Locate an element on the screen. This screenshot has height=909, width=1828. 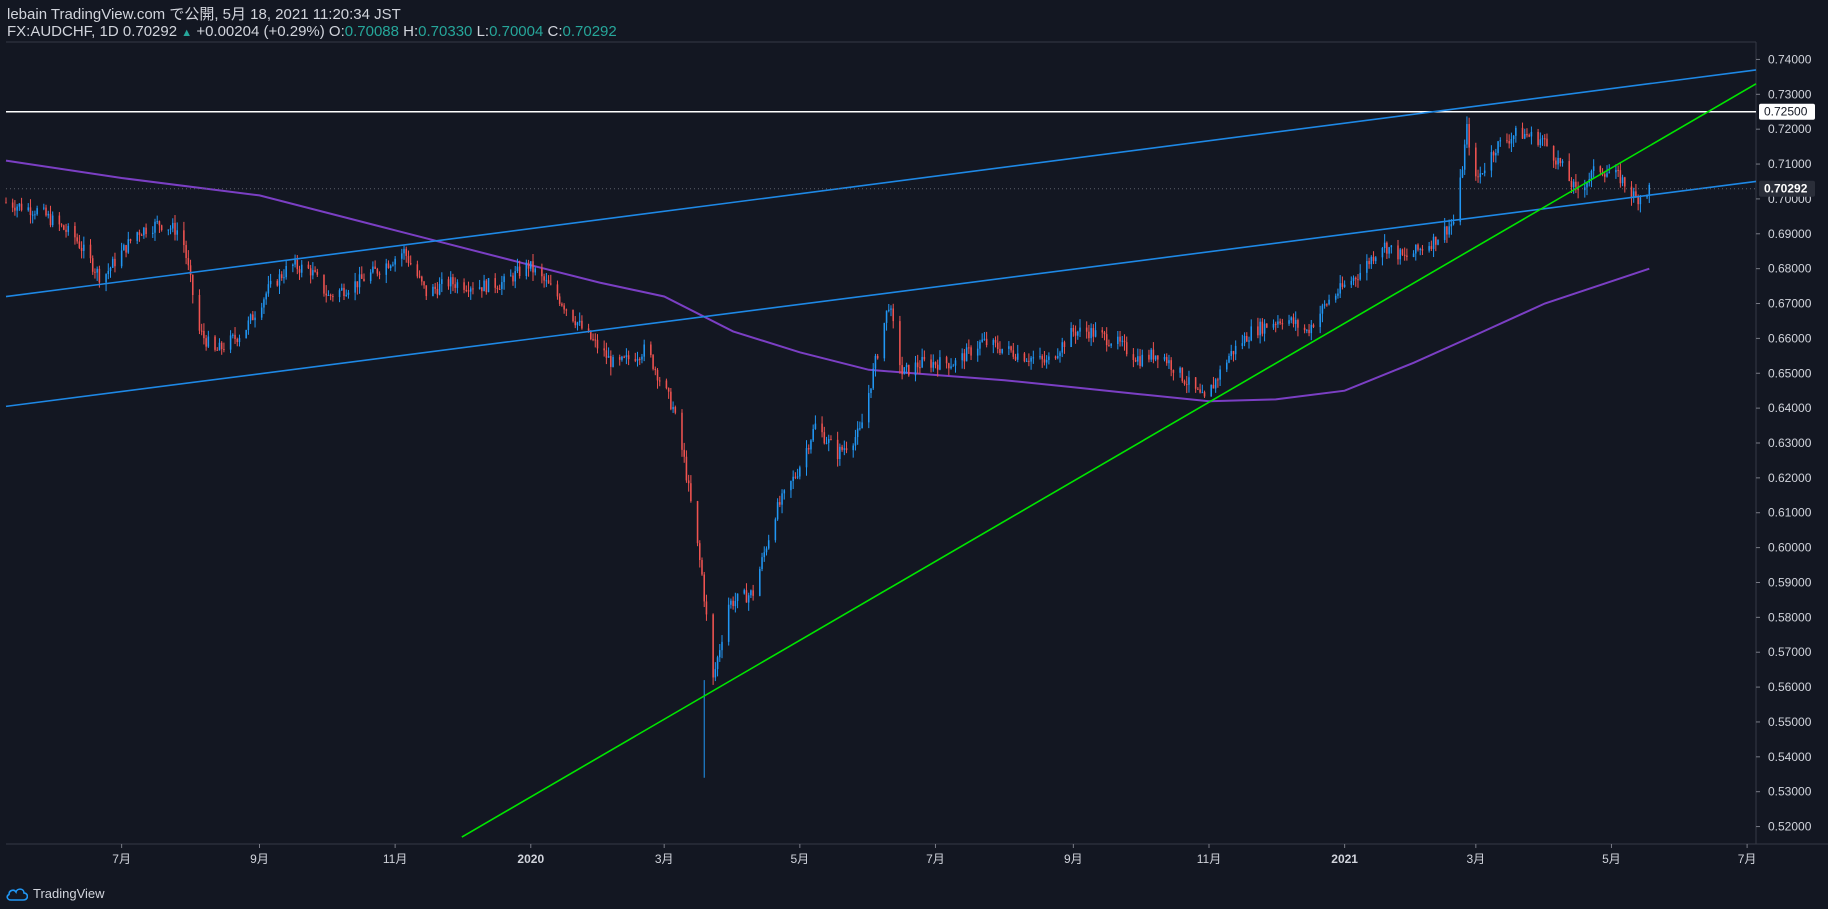
price-tick-label: 0.74000 is located at coordinates (1790, 59).